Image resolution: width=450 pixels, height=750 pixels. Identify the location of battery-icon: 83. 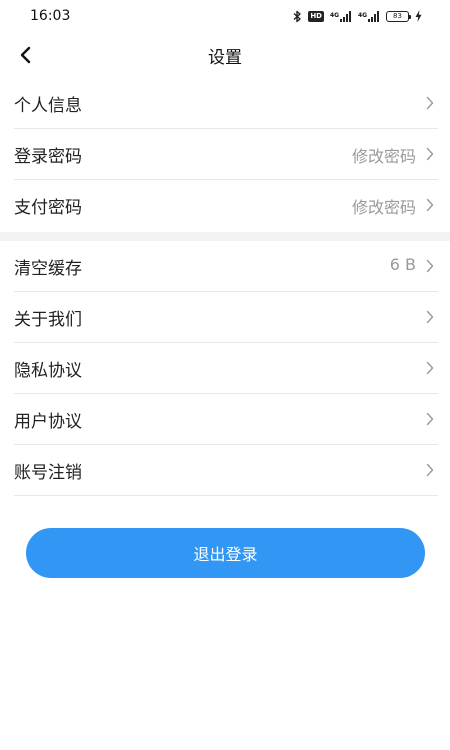
(398, 16).